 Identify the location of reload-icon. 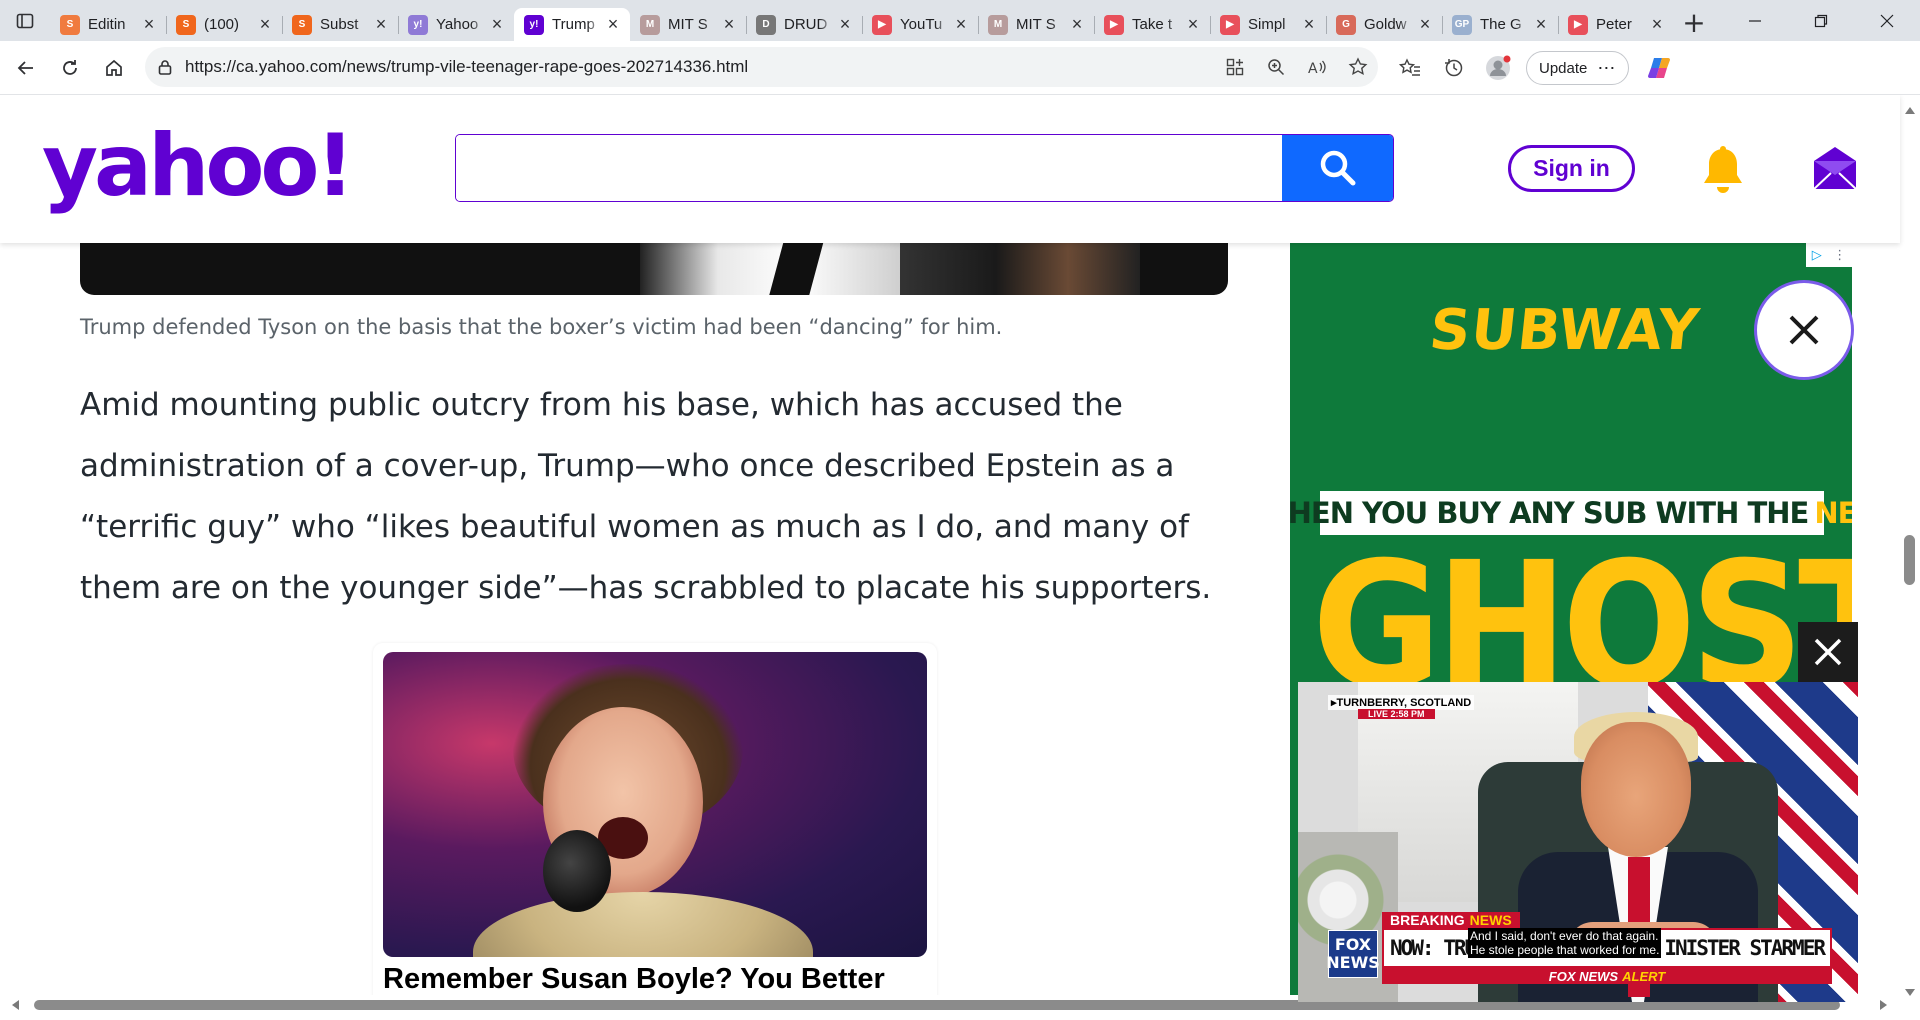
(70, 67).